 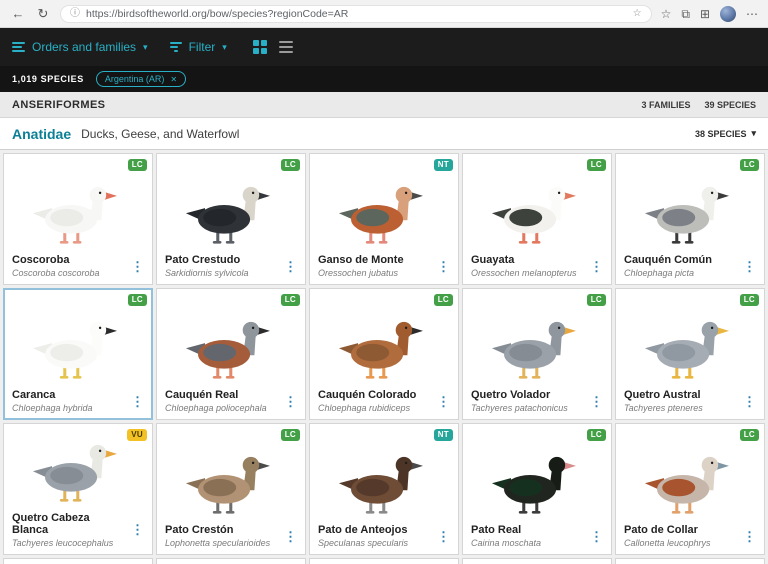 I want to click on order-meta: 3 FAMILIES 39 SPECIES, so click(x=698, y=105).